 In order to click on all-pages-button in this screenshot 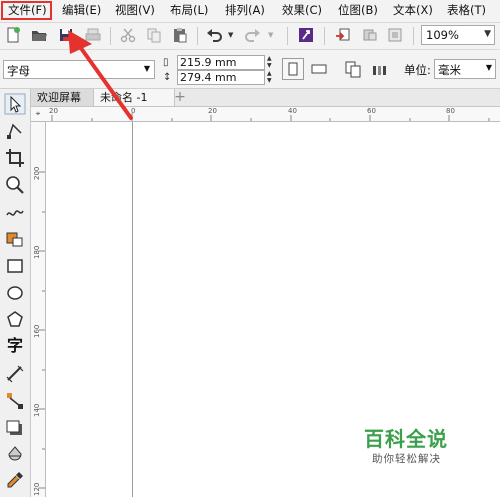, I will do `click(353, 69)`.